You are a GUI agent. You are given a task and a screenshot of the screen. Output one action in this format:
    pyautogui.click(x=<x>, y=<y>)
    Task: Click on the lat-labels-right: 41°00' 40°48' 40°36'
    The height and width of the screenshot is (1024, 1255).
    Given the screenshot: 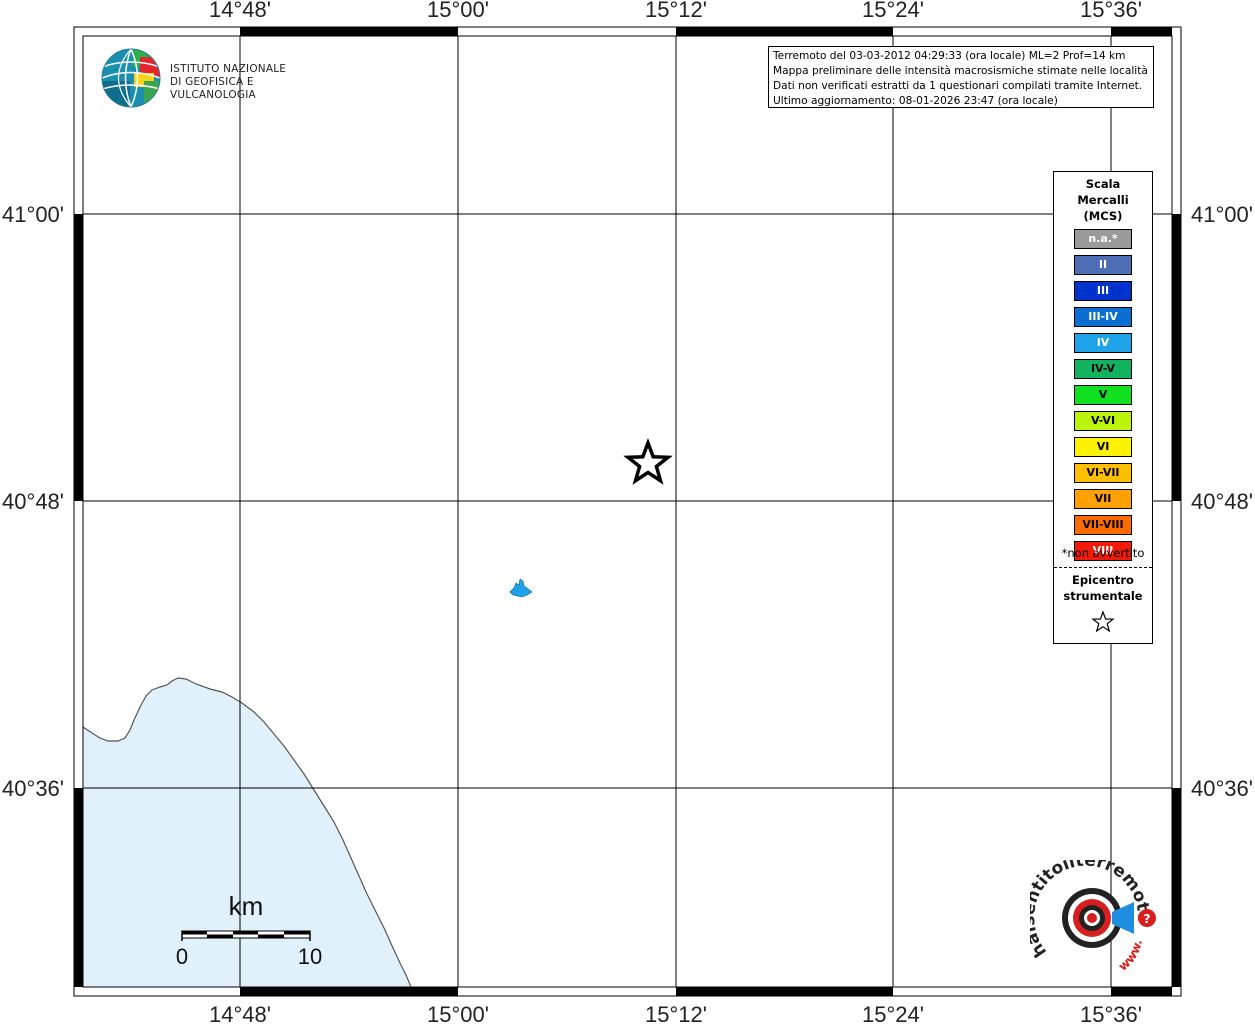 What is the action you would take?
    pyautogui.click(x=1222, y=501)
    